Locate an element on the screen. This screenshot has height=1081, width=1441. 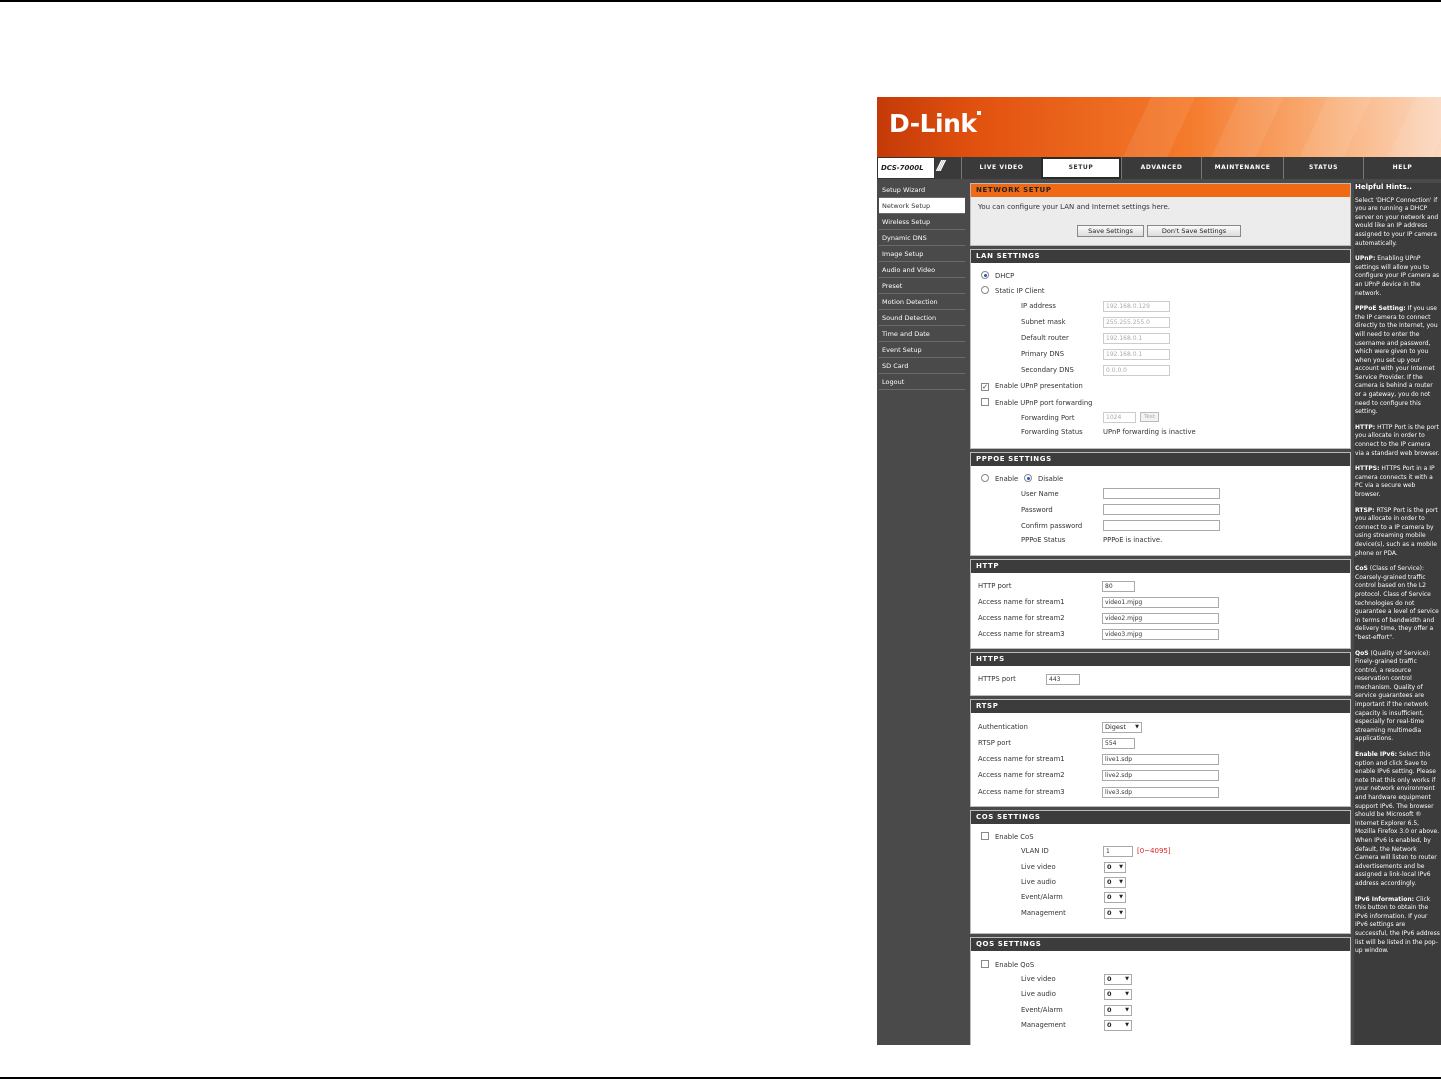
upnp-forwarding-label: Enable UPnP port forwarding is located at coordinates (1044, 403).